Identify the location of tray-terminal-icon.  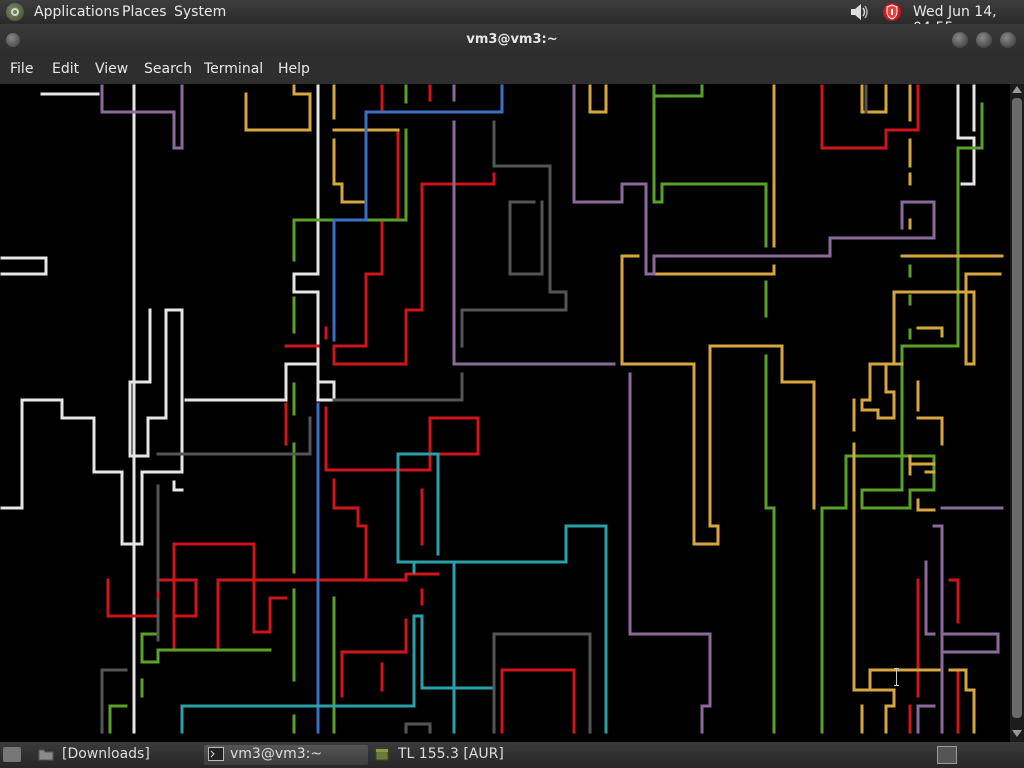
(947, 755).